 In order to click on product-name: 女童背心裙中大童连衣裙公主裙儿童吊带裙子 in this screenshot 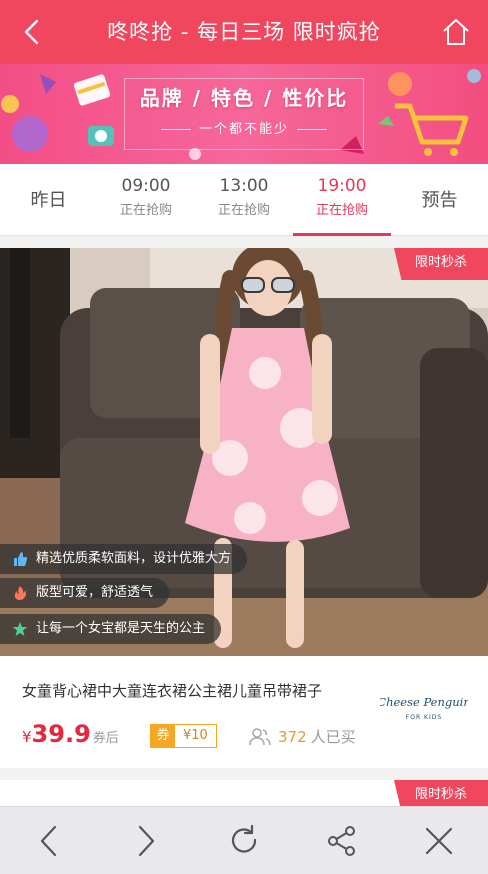, I will do `click(172, 690)`.